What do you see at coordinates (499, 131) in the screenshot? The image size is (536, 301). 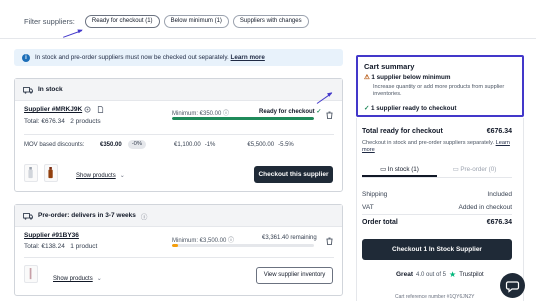 I see `total-ready-value: €676.34` at bounding box center [499, 131].